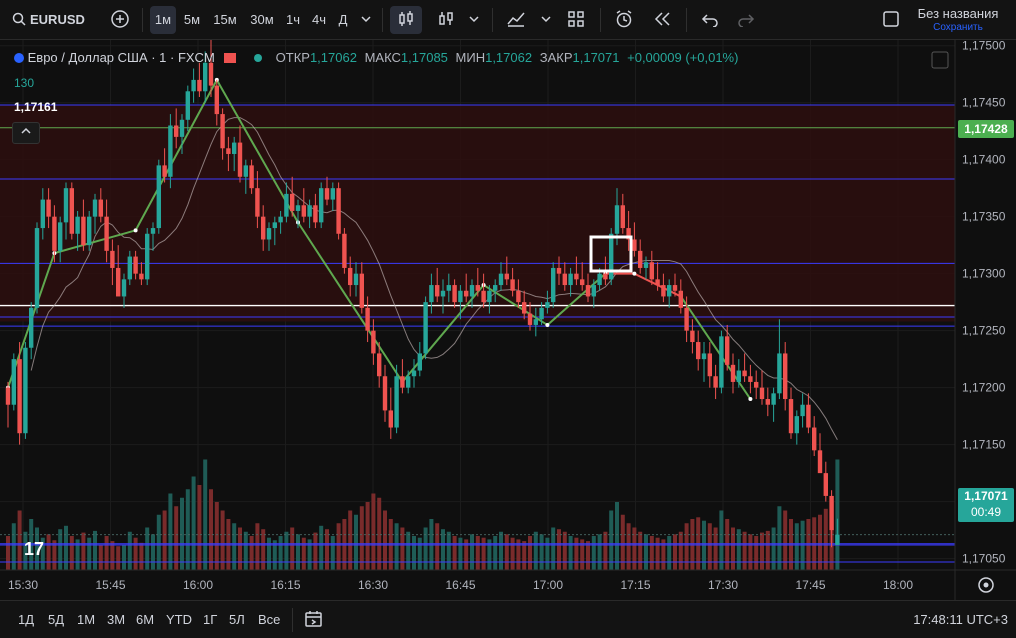 The image size is (1016, 638). What do you see at coordinates (262, 20) in the screenshot?
I see `interval-30м: 30м` at bounding box center [262, 20].